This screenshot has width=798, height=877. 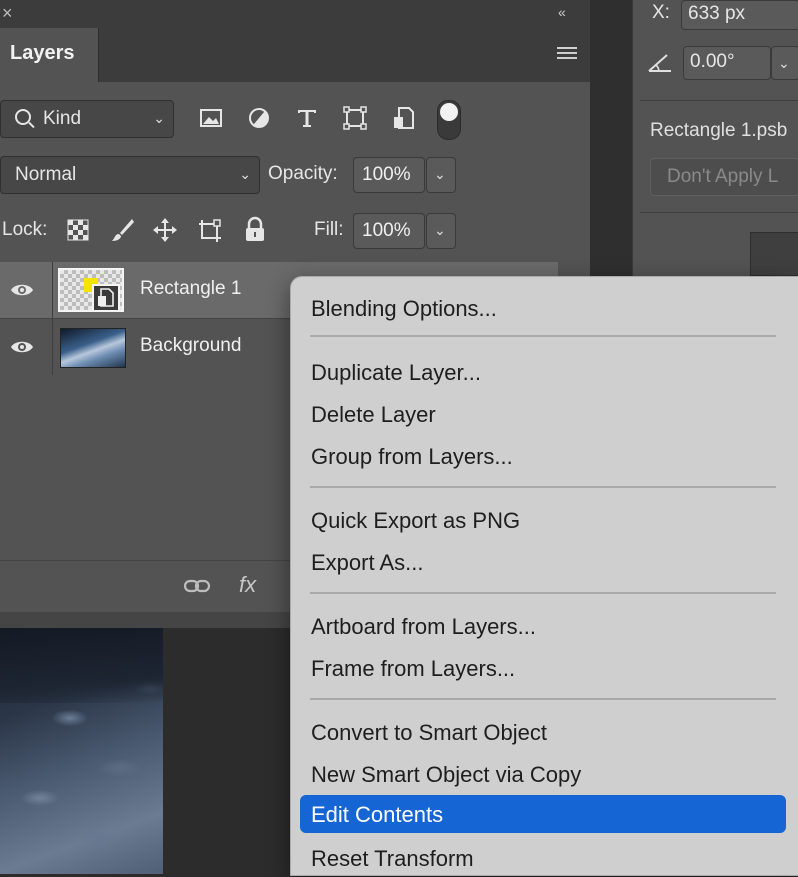 I want to click on link-icon, so click(x=197, y=586).